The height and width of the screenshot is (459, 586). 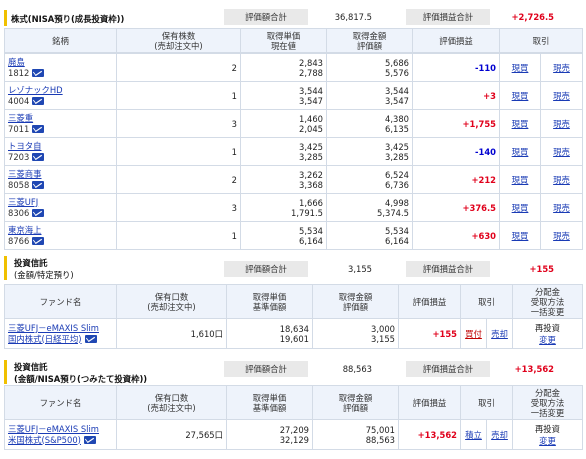 What do you see at coordinates (5, 372) in the screenshot?
I see `section-marker` at bounding box center [5, 372].